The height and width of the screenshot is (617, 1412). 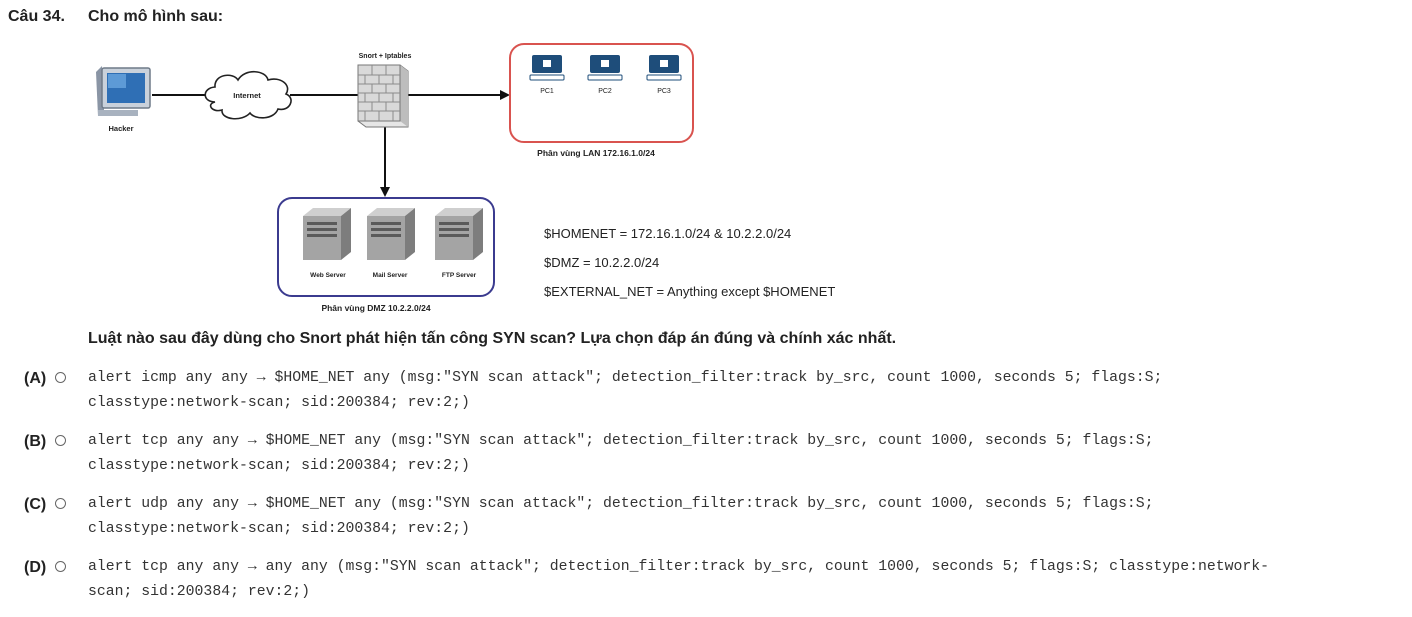 I want to click on web-server-icon, so click(x=327, y=234).